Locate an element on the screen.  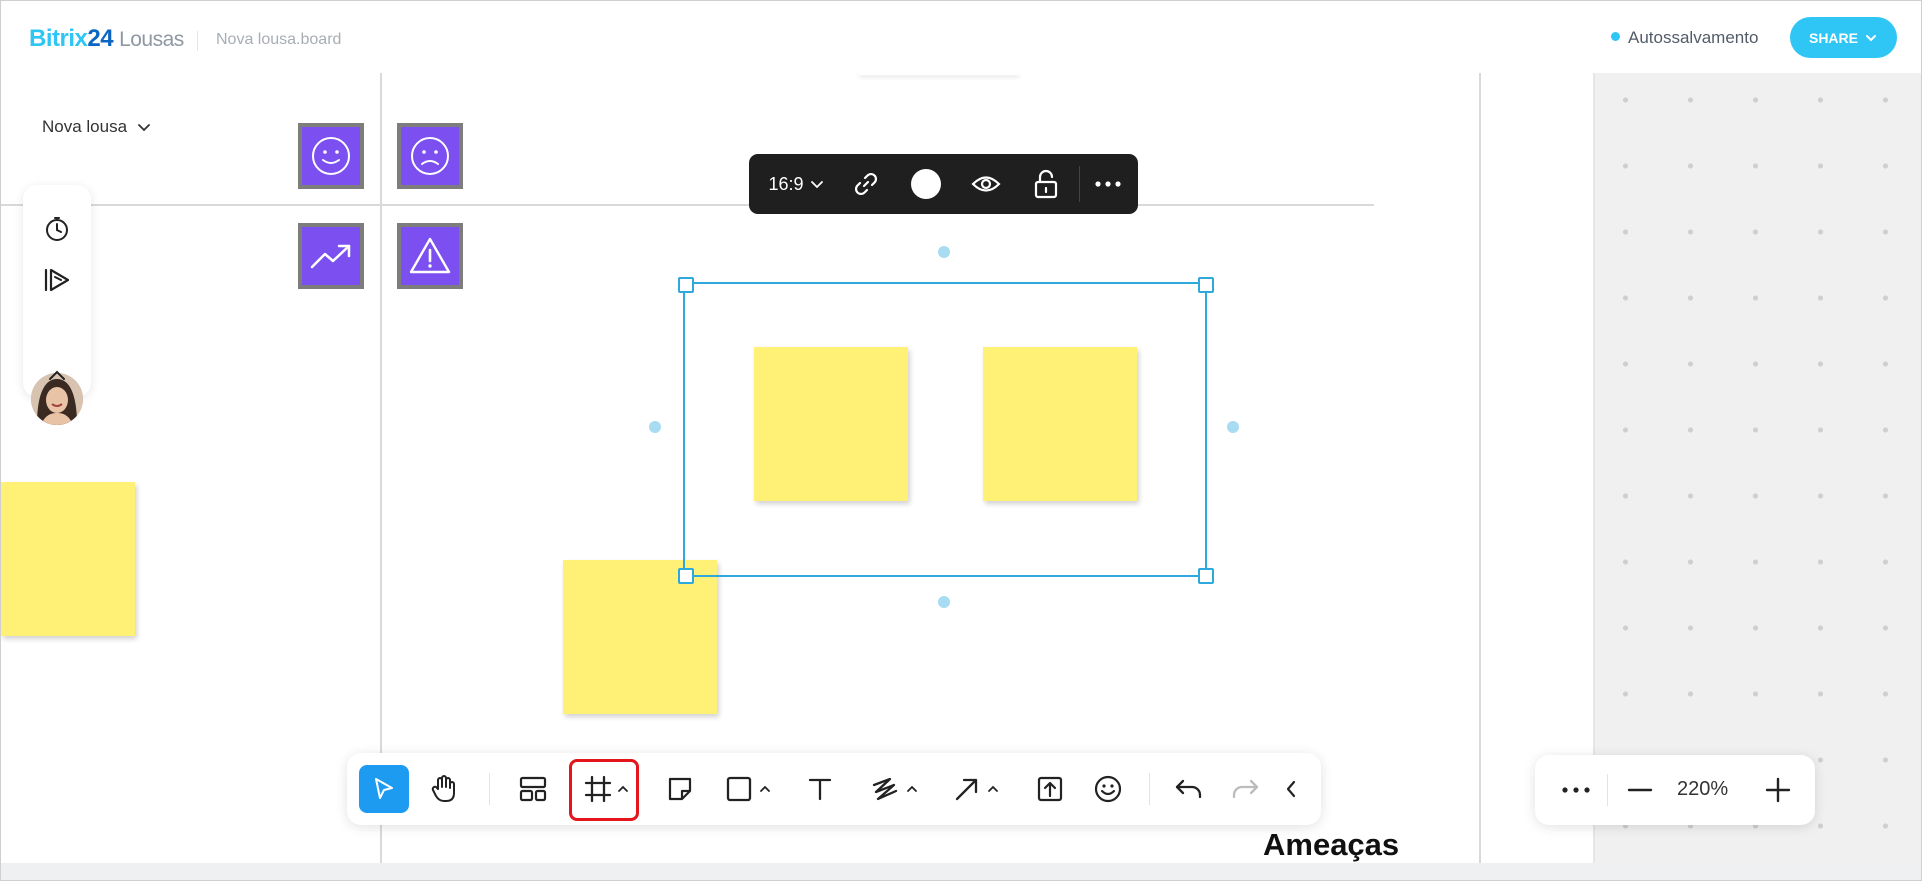
plus-icon is located at coordinates (1778, 790).